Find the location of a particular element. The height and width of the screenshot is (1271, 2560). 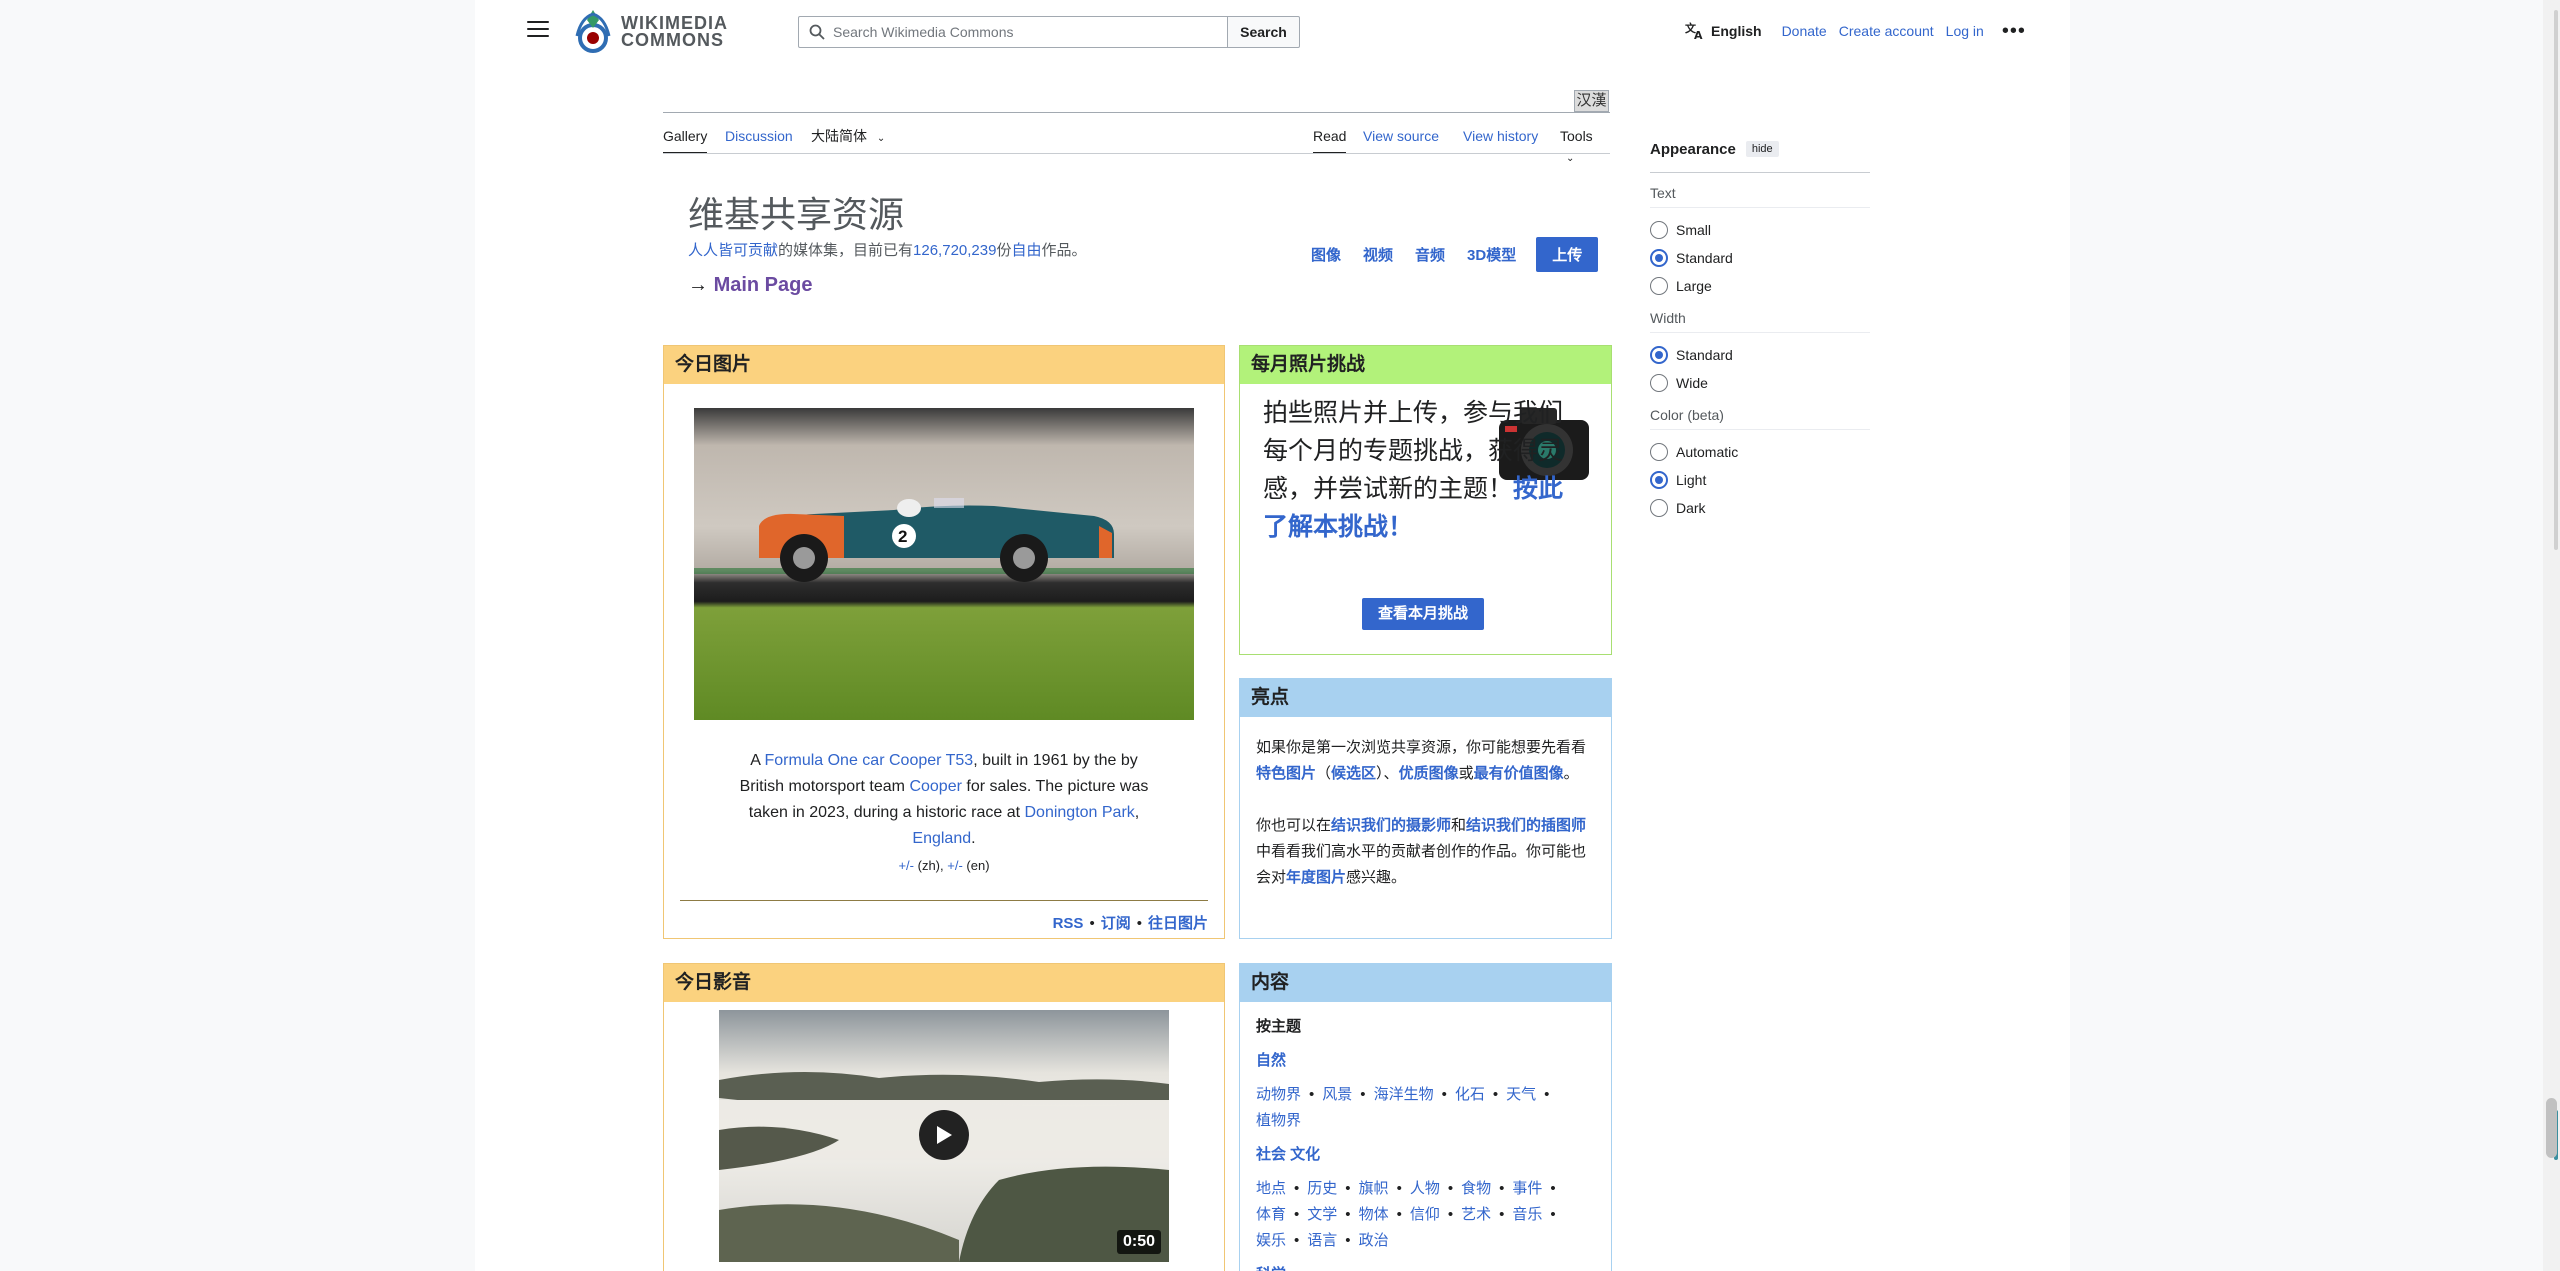

plants-link: 植物界 is located at coordinates (1278, 1120).